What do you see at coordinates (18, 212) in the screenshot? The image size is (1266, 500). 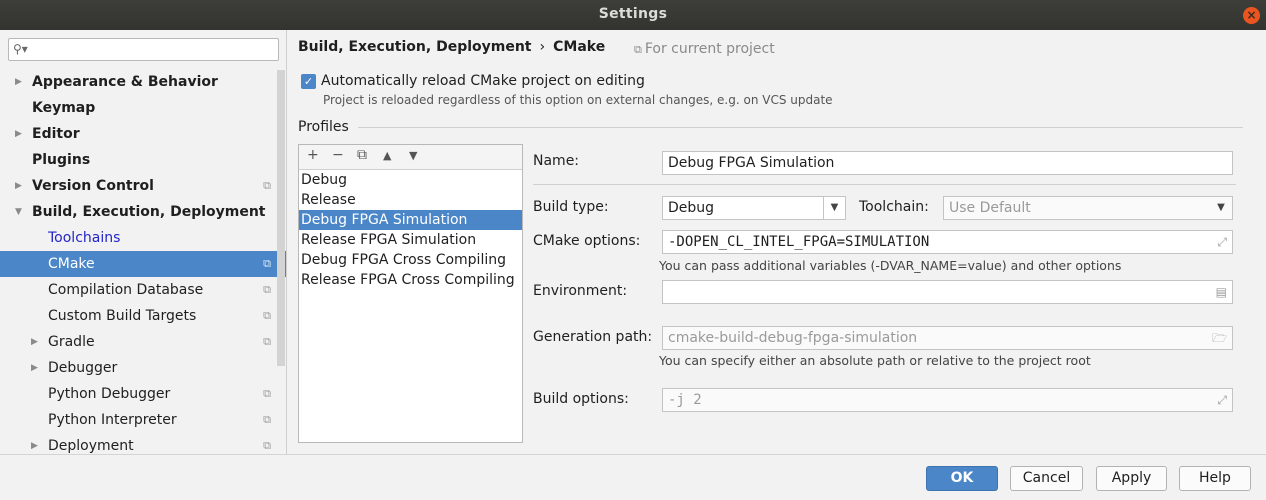 I see `expanded-arrow-icon: ▼` at bounding box center [18, 212].